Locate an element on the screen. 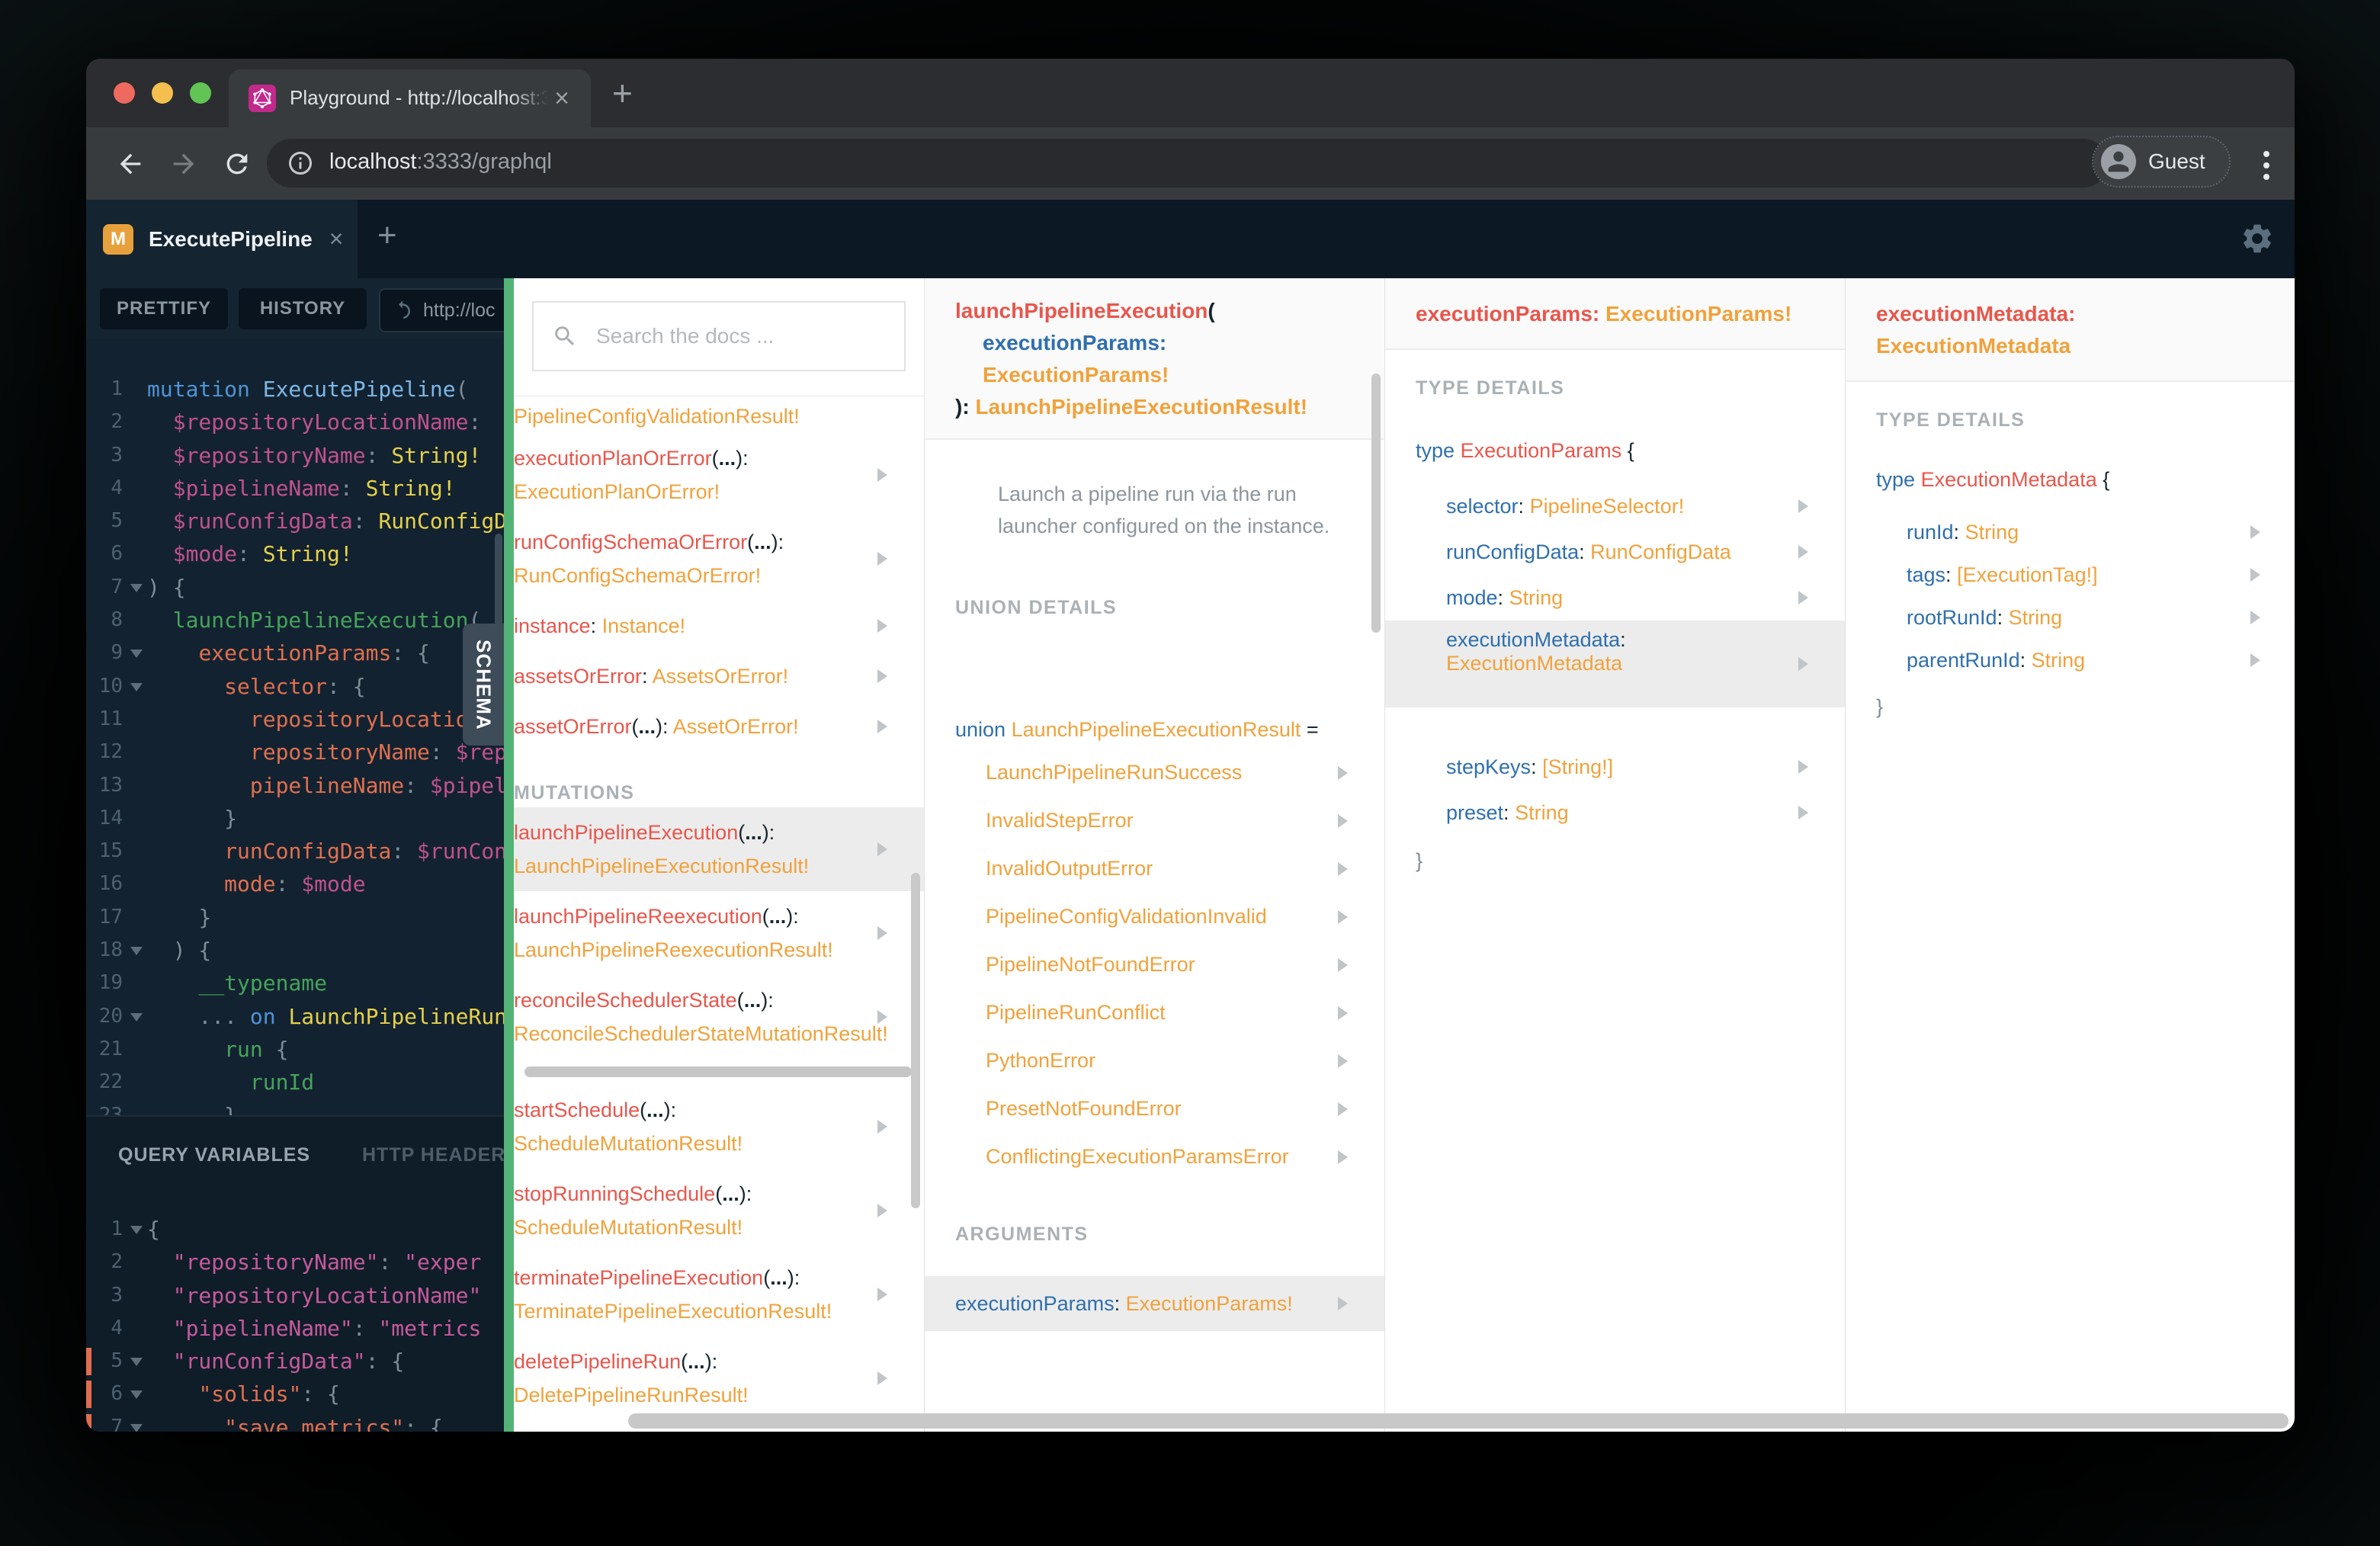  forward-icon is located at coordinates (183, 164).